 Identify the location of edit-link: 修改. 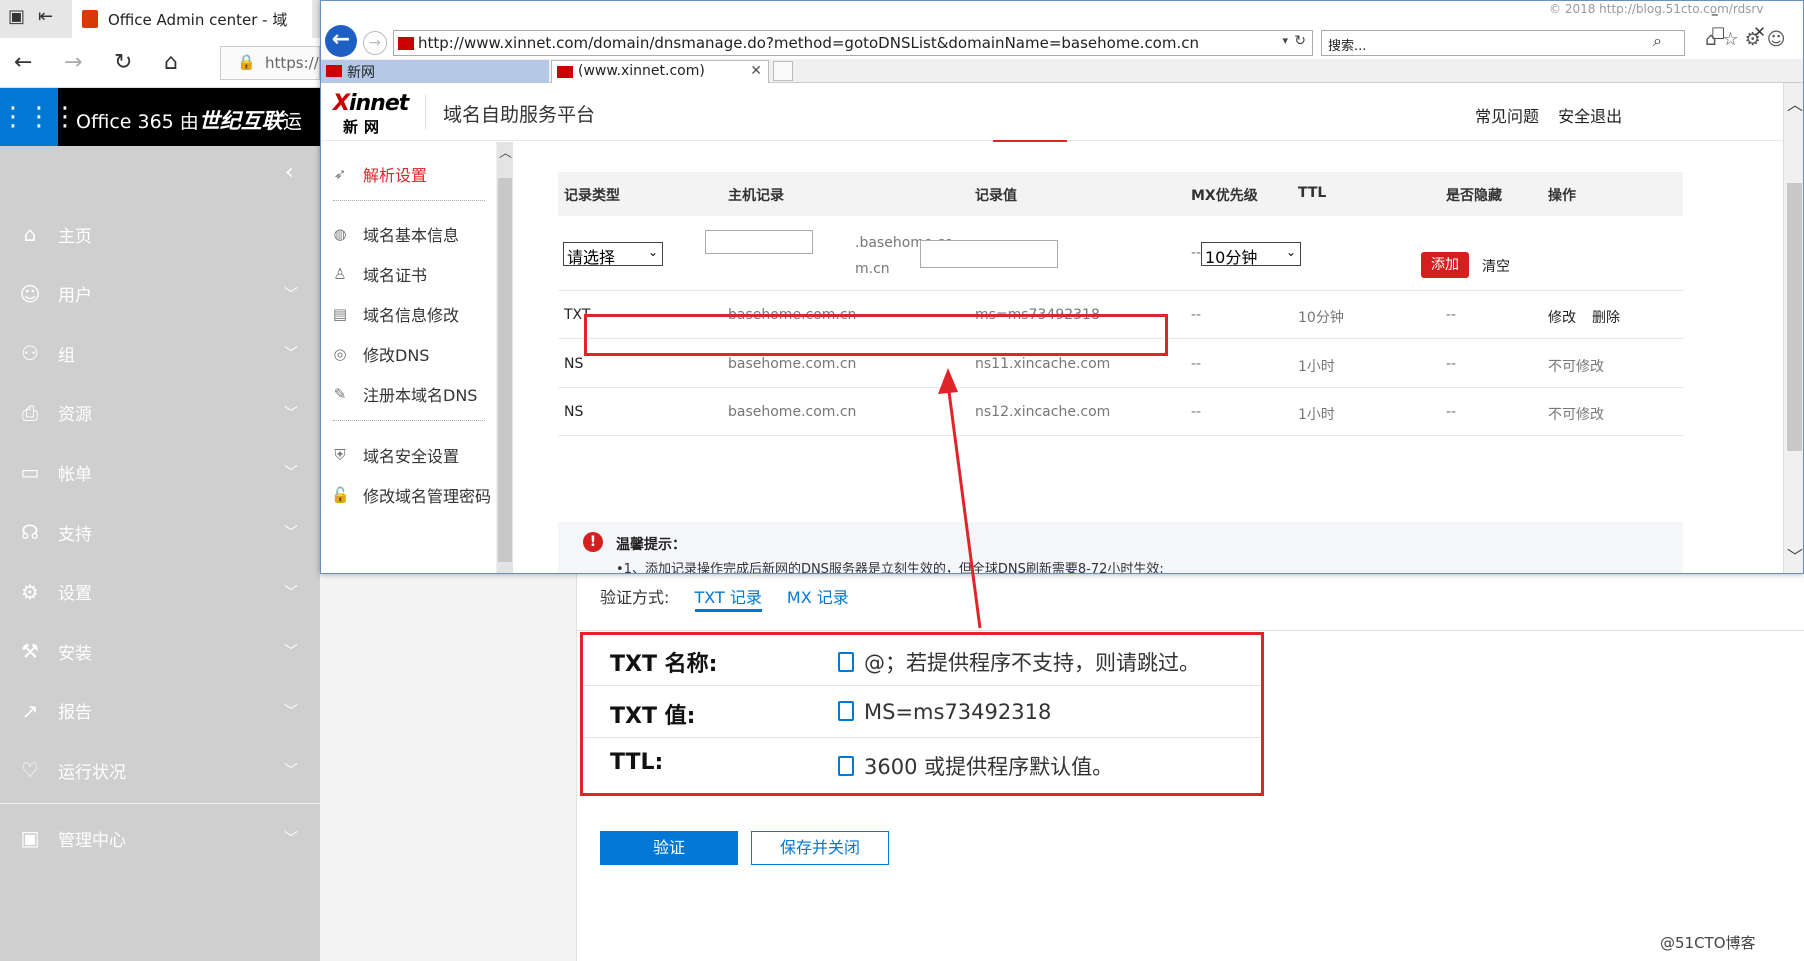
(1562, 317).